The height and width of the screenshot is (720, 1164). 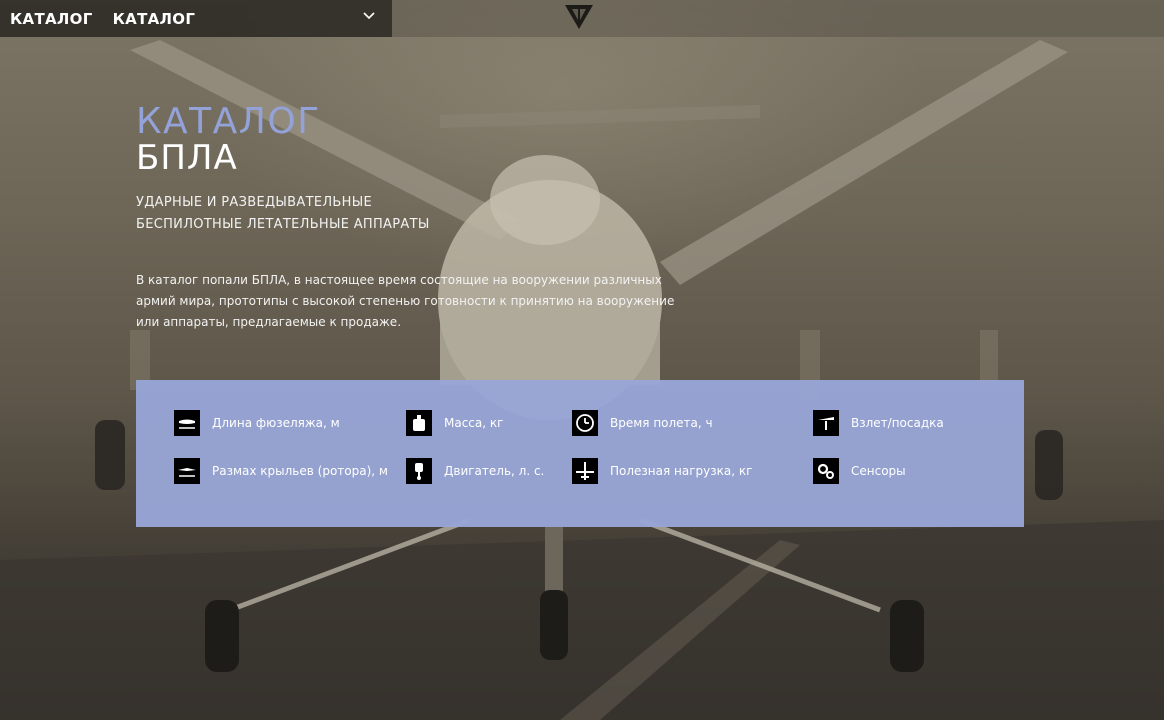 What do you see at coordinates (283, 224) in the screenshot?
I see `subtitle-line: БЕСПИЛОТНЫЕ ЛЕТАТЕЛЬНЫЕ АППАРАТЫ` at bounding box center [283, 224].